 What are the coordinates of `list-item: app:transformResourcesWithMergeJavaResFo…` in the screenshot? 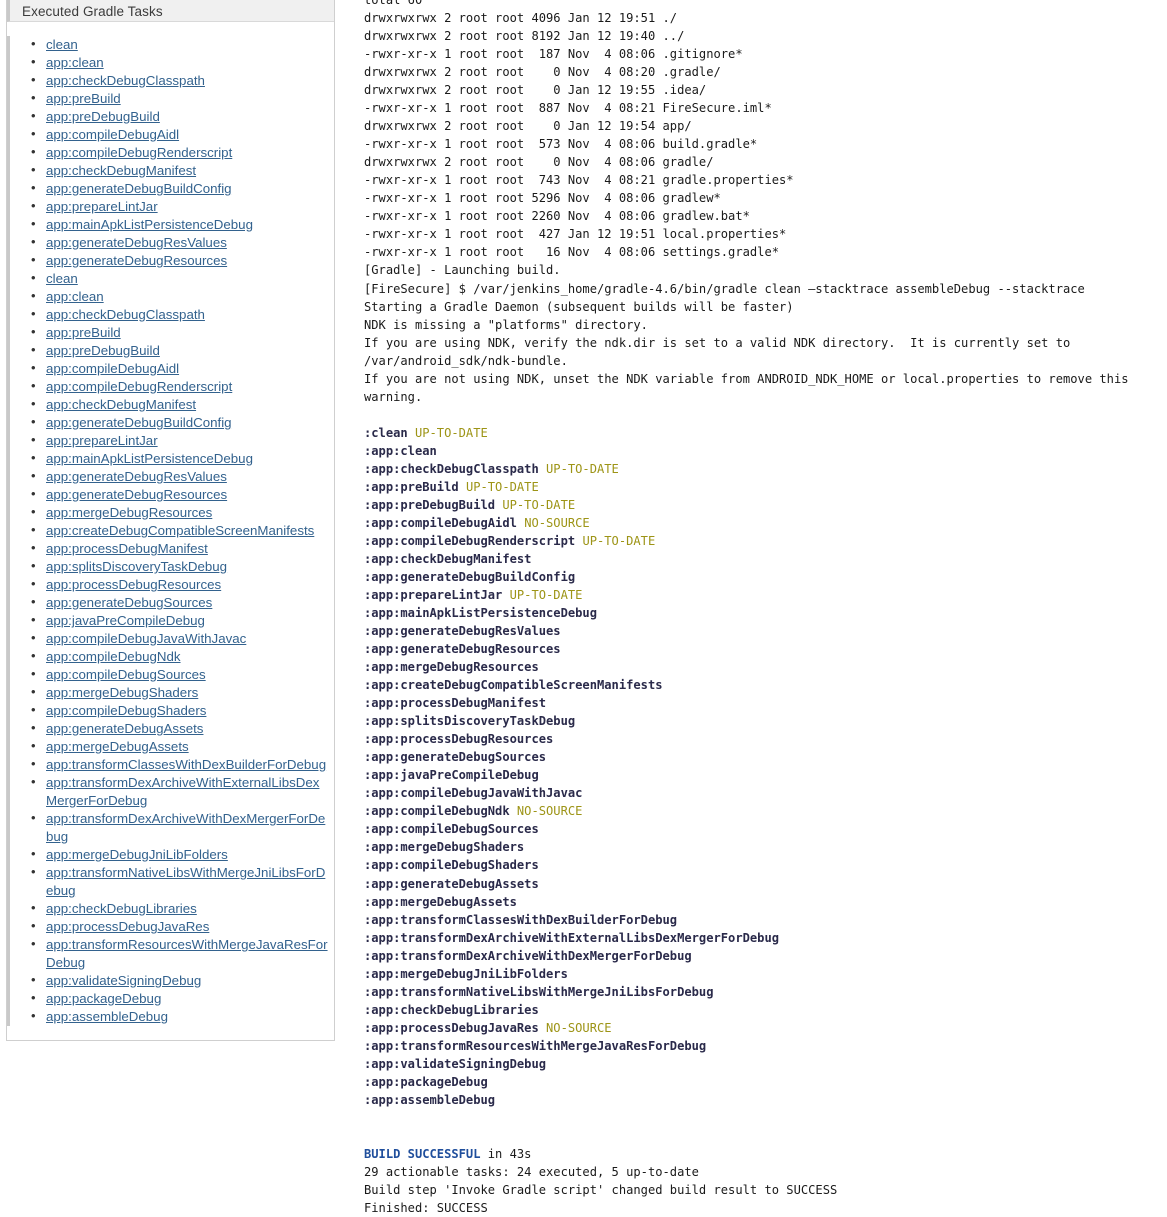 It's located at (182, 953).